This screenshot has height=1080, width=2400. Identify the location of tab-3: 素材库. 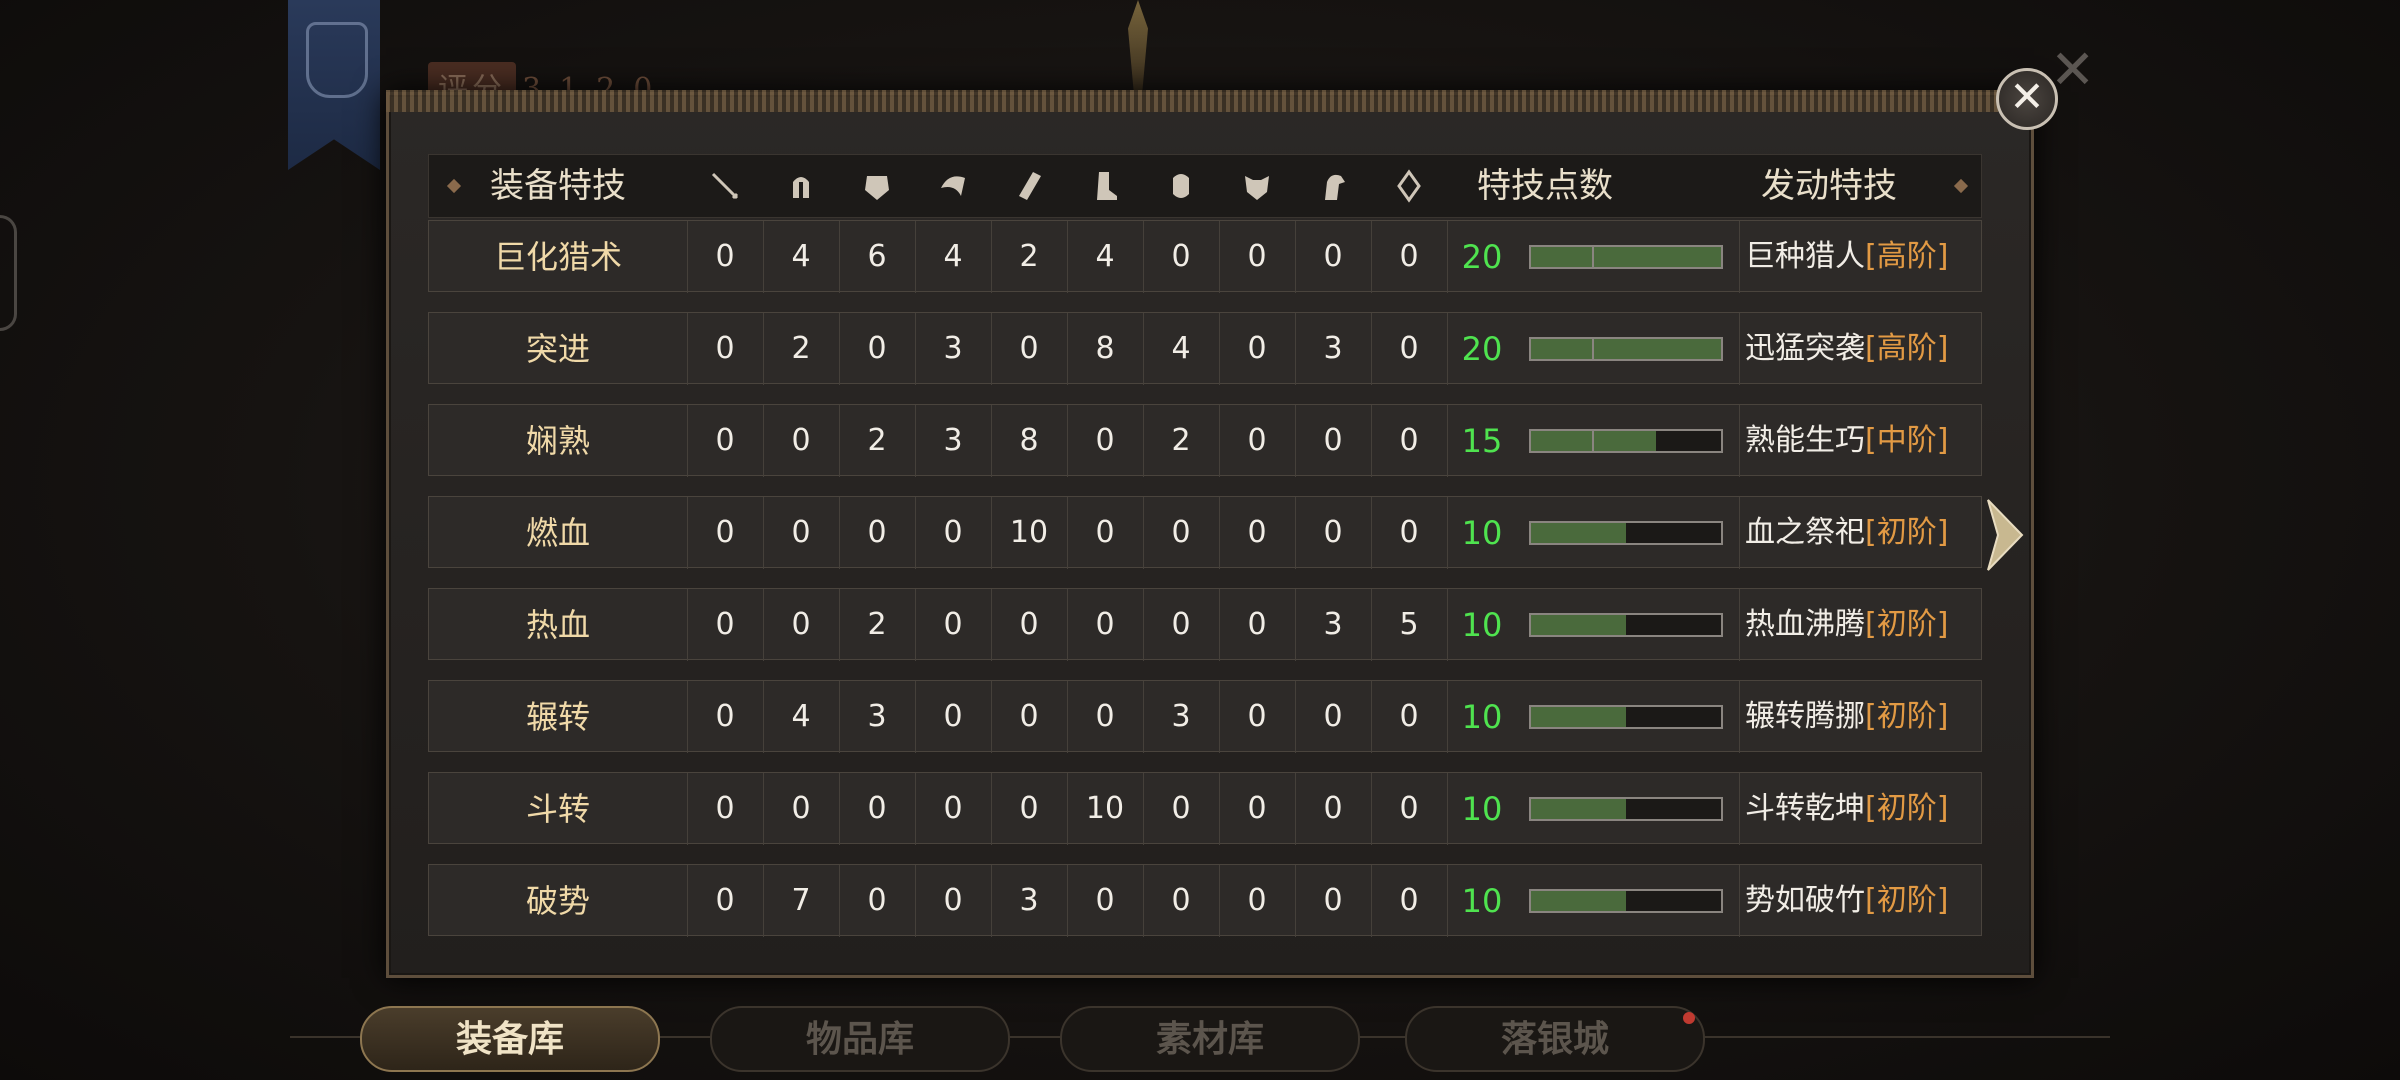
(1210, 1039).